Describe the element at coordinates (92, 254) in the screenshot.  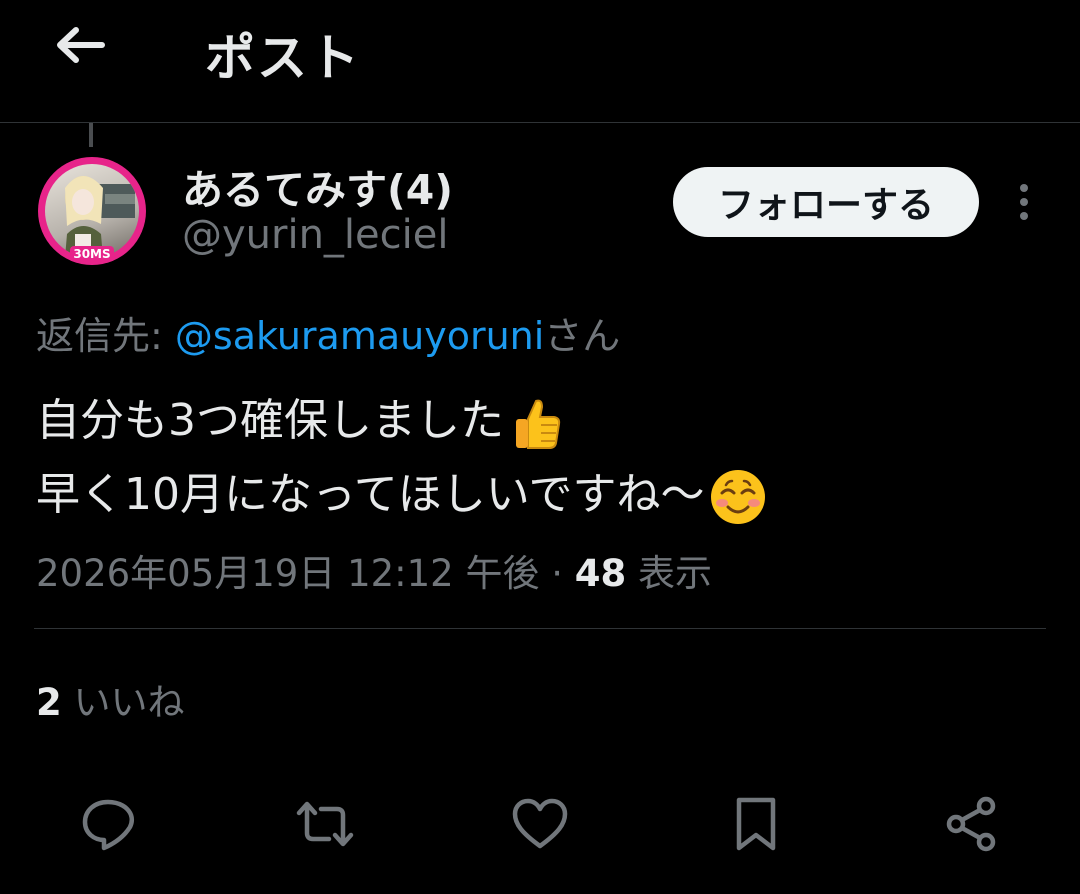
I see `avatar-badge: 30MS` at that location.